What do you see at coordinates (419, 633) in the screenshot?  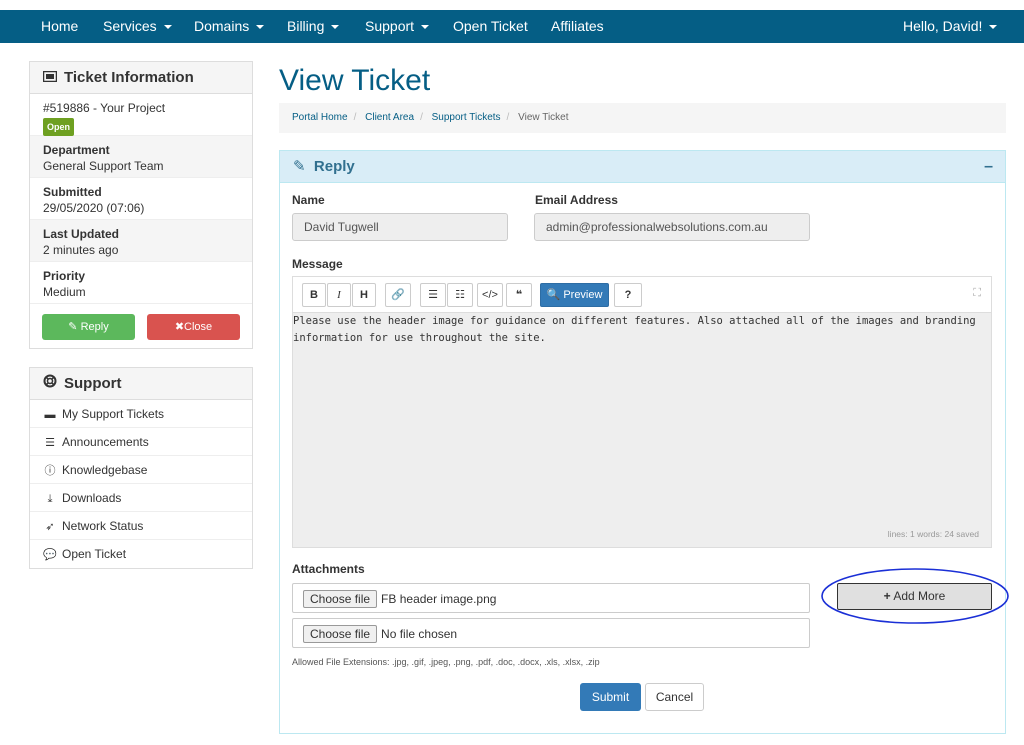 I see `file-name-2: No file chosen` at bounding box center [419, 633].